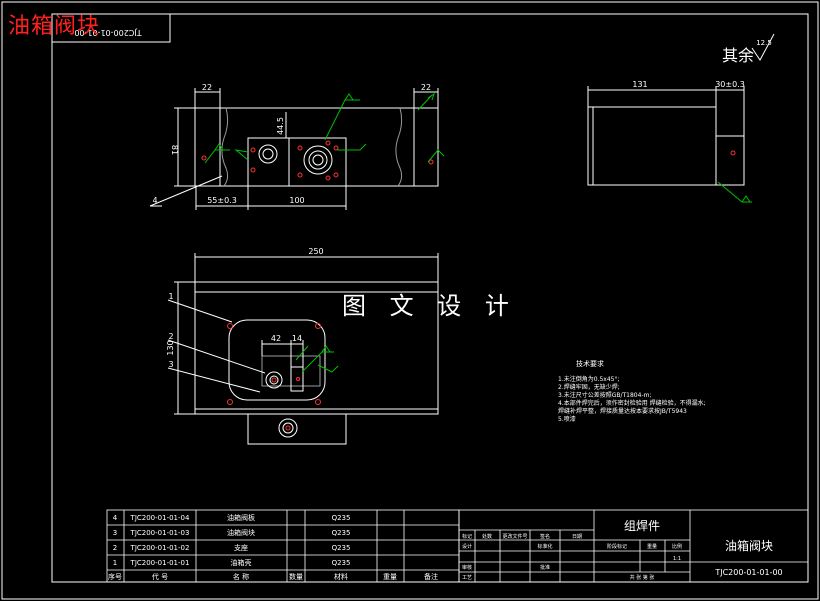  I want to click on callout-2: 2, so click(170, 336).